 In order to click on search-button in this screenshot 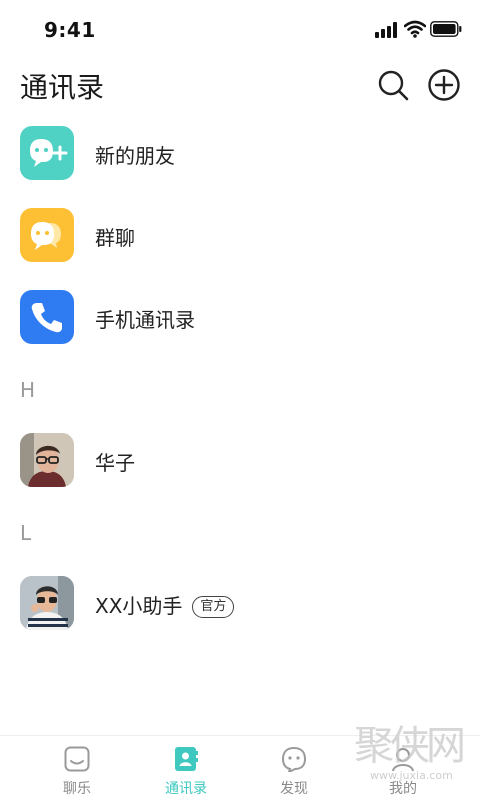, I will do `click(393, 85)`.